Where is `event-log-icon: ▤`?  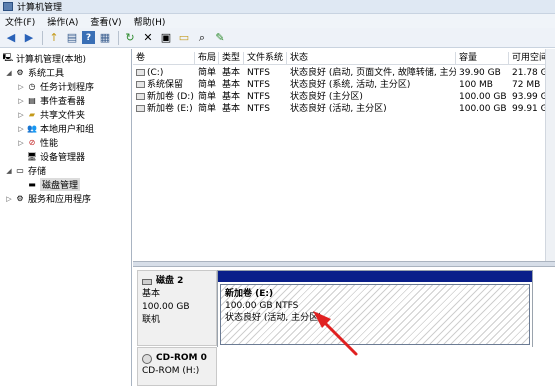 event-log-icon: ▤ is located at coordinates (32, 100).